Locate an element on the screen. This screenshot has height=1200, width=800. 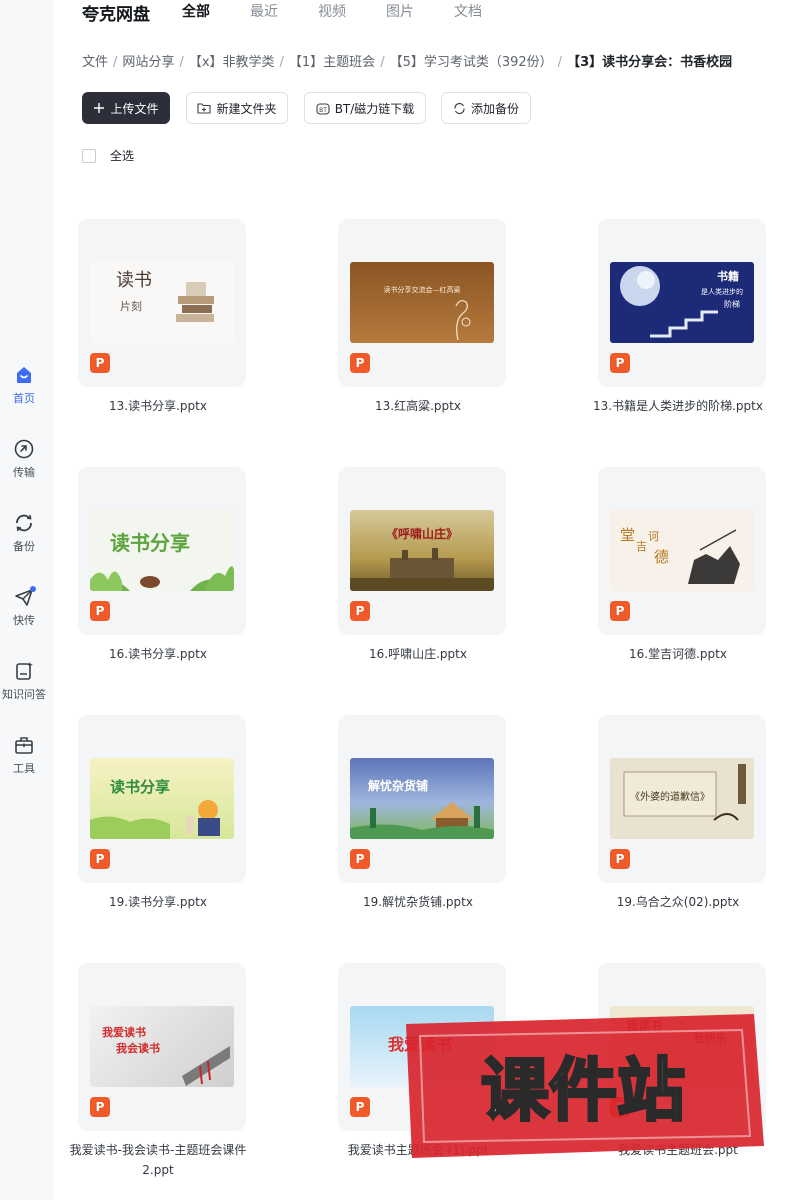
sidebar-item-label: 传输 is located at coordinates (24, 472).